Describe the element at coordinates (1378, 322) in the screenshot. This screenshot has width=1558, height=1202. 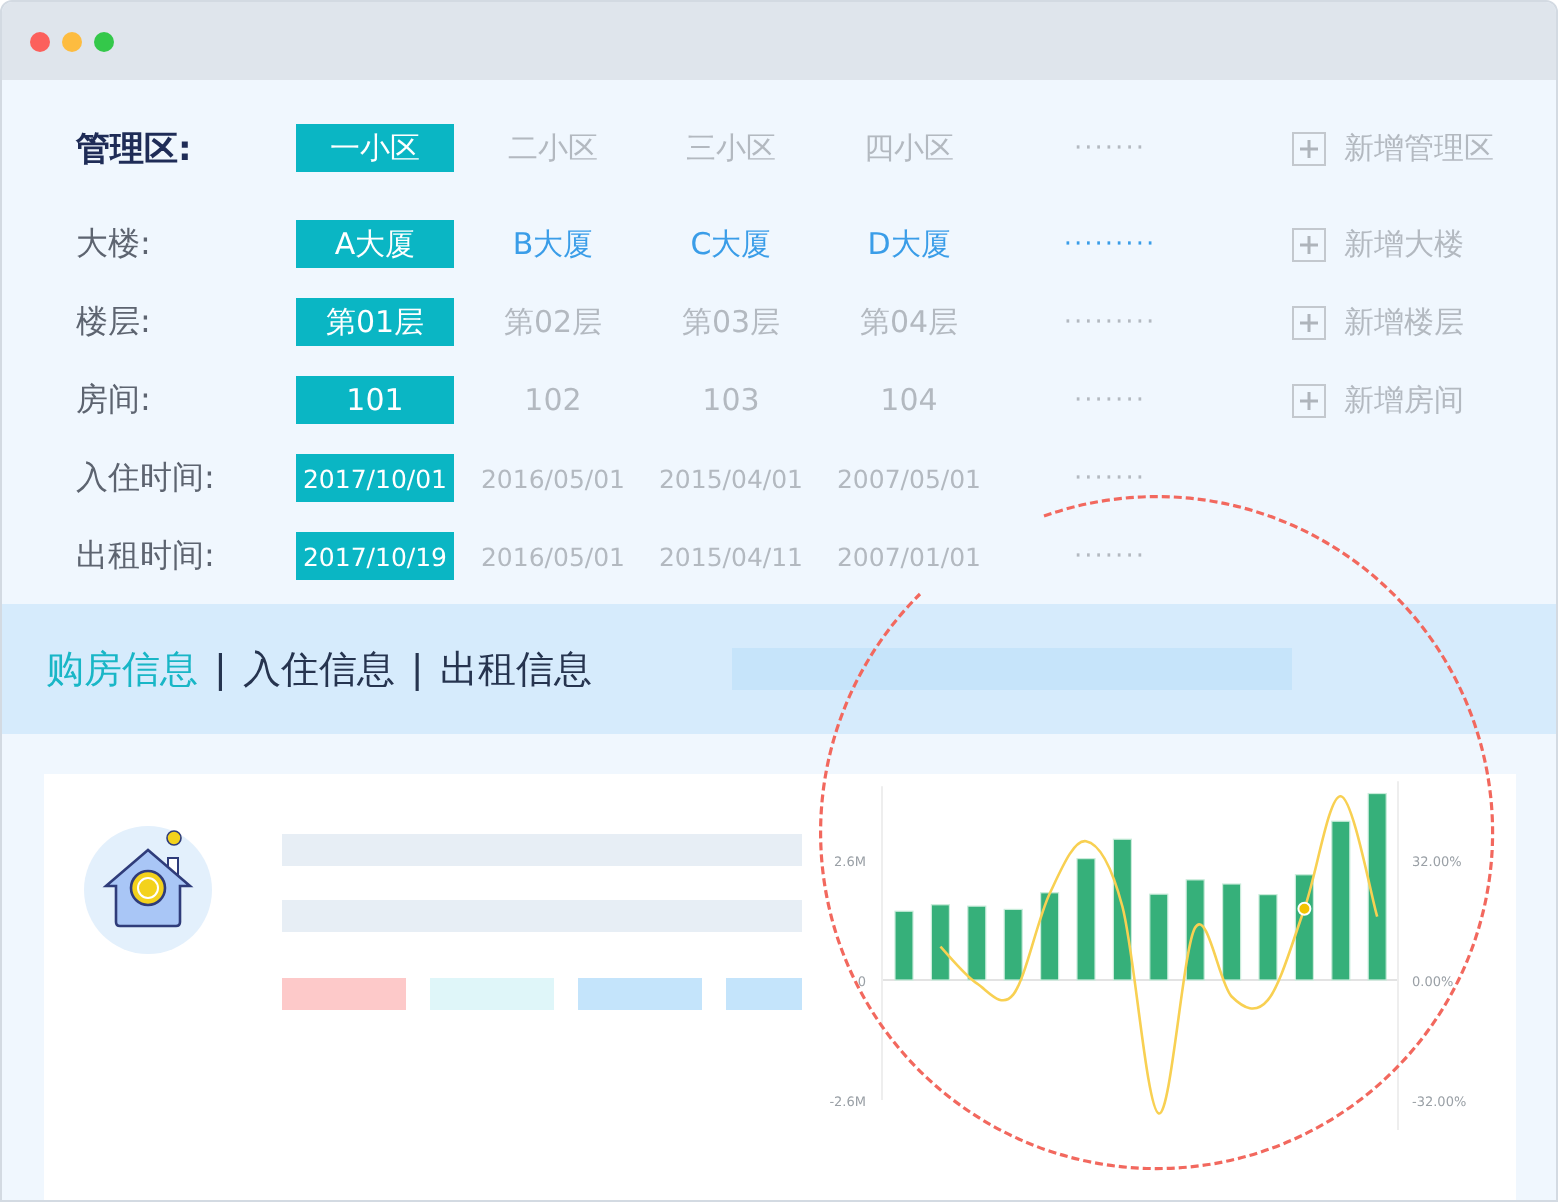
I see `add-button: 新增楼层` at that location.